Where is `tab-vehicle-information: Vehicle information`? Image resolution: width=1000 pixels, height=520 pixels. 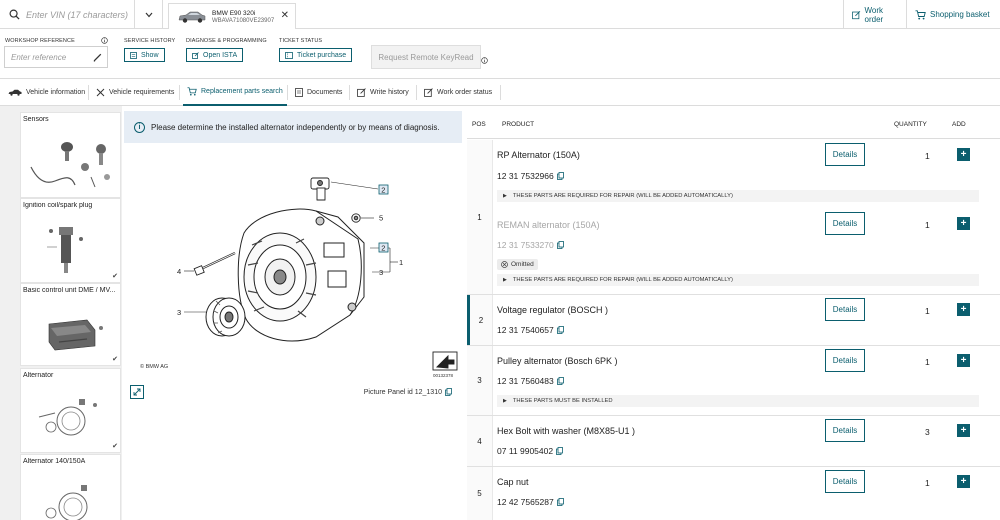 tab-vehicle-information: Vehicle information is located at coordinates (46, 92).